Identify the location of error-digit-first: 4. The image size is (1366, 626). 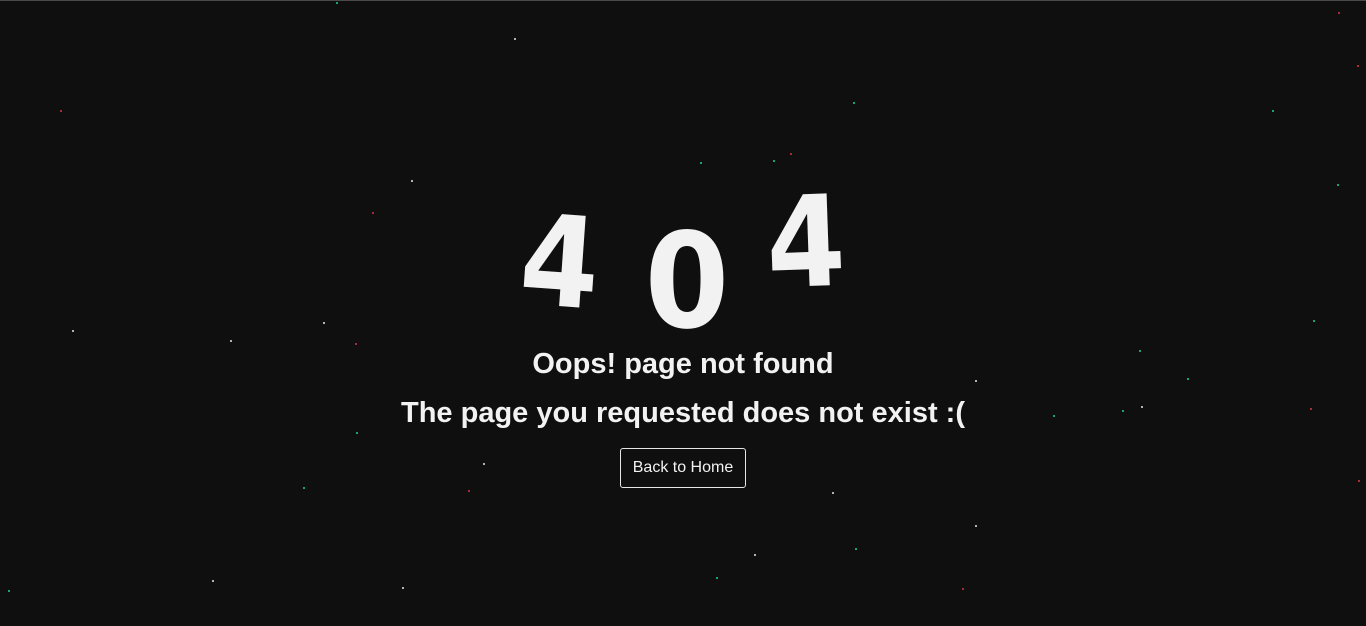
(560, 262).